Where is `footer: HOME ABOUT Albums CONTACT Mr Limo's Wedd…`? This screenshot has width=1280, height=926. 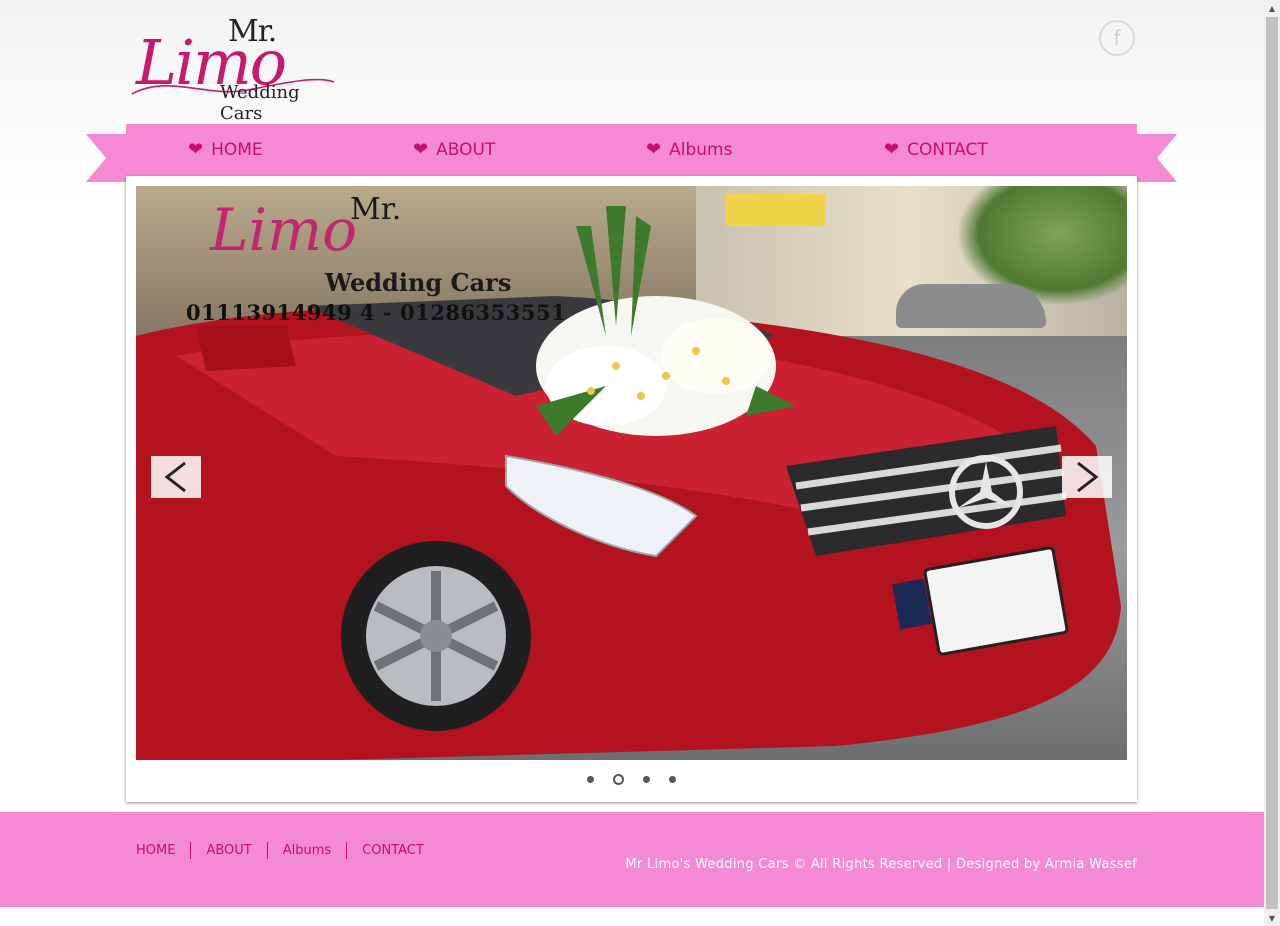 footer: HOME ABOUT Albums CONTACT Mr Limo's Wedd… is located at coordinates (632, 859).